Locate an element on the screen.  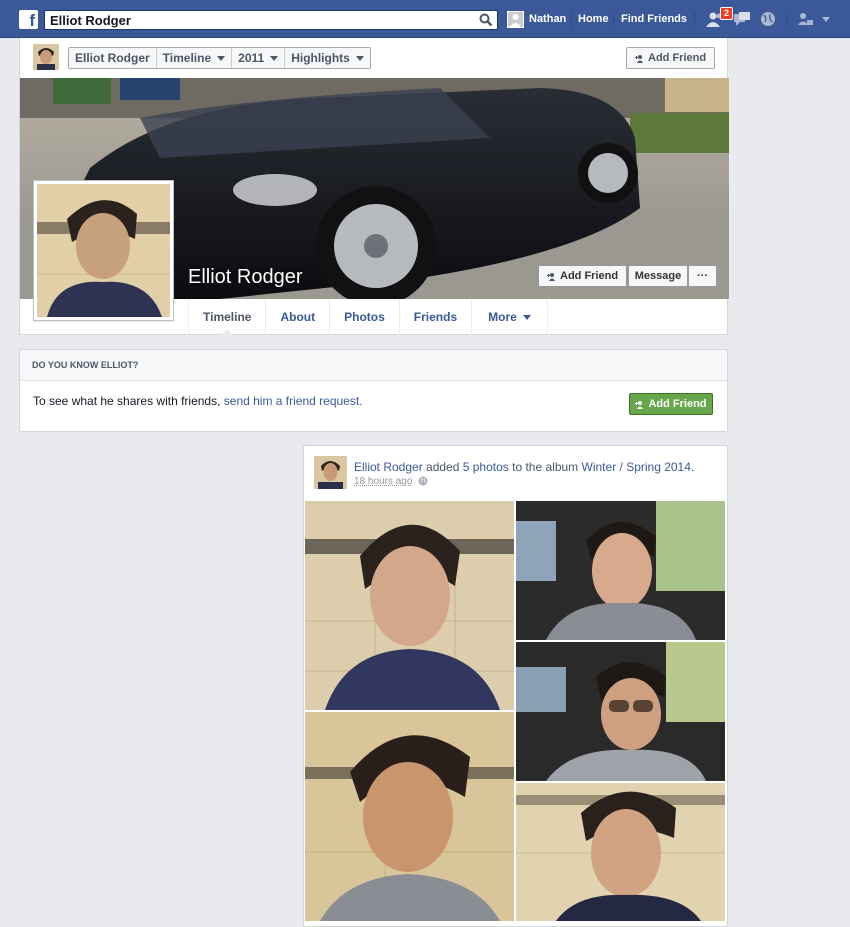
post-timestamp: 18 hours ago is located at coordinates (383, 481).